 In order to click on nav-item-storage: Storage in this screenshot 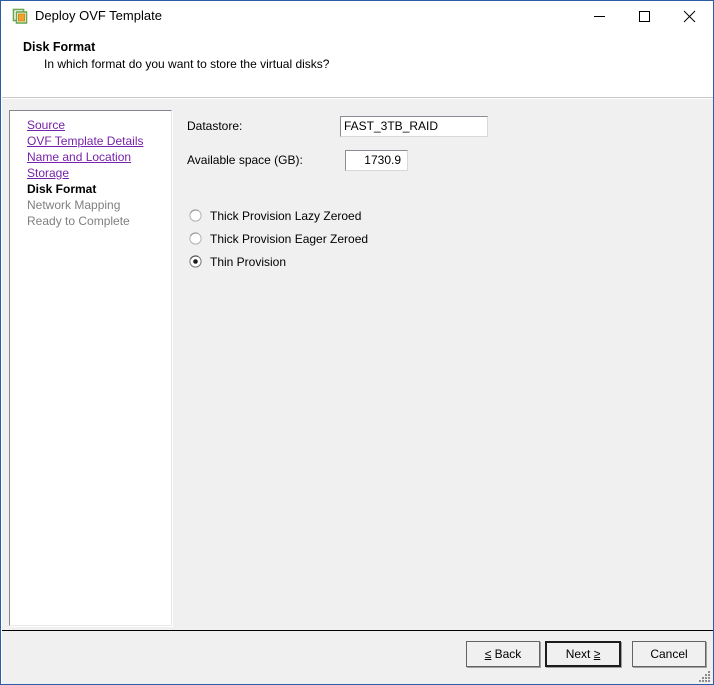, I will do `click(99, 173)`.